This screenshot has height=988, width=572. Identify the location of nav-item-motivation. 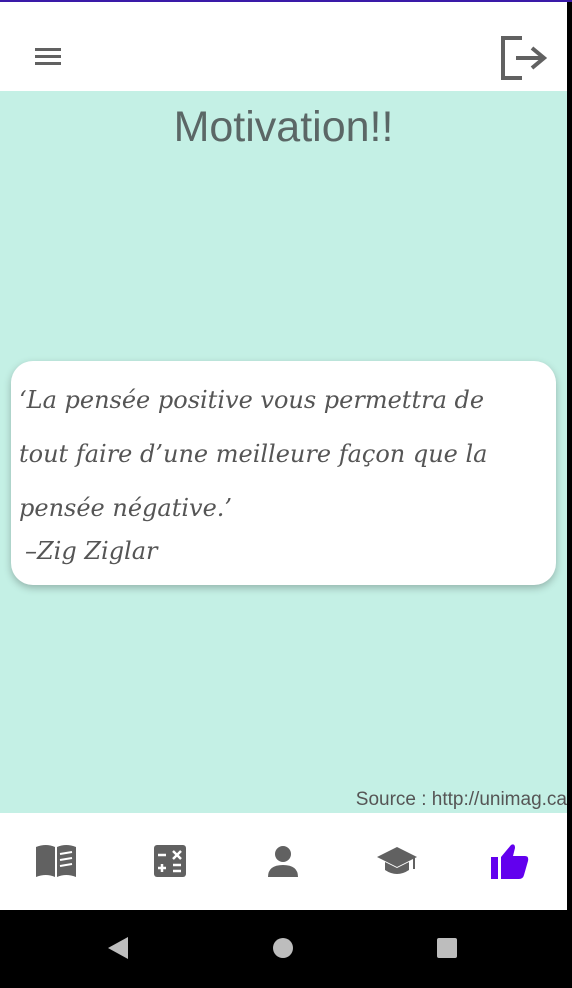
(510, 861).